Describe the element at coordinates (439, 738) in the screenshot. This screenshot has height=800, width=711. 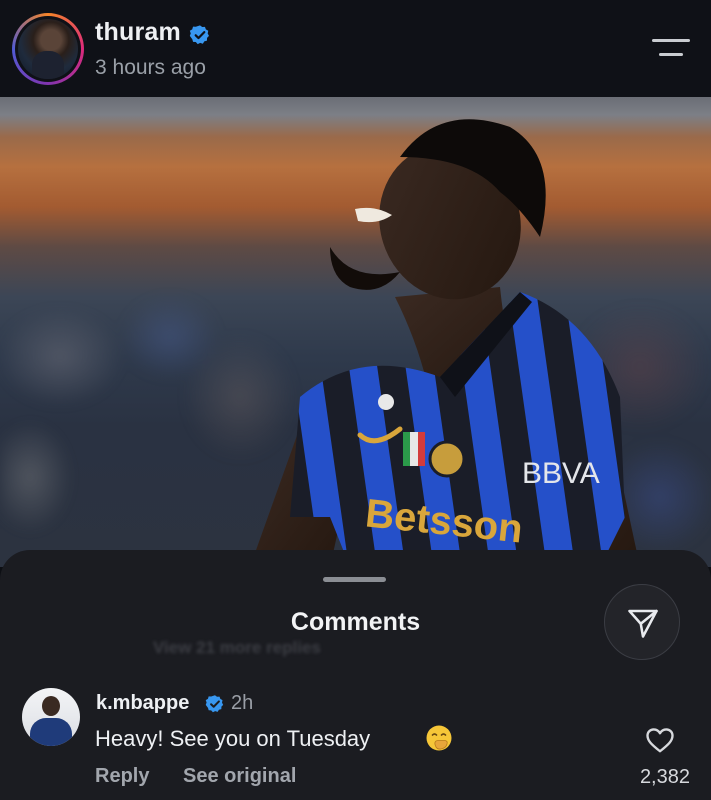
I see `face-with-hand-over-mouth-icon` at that location.